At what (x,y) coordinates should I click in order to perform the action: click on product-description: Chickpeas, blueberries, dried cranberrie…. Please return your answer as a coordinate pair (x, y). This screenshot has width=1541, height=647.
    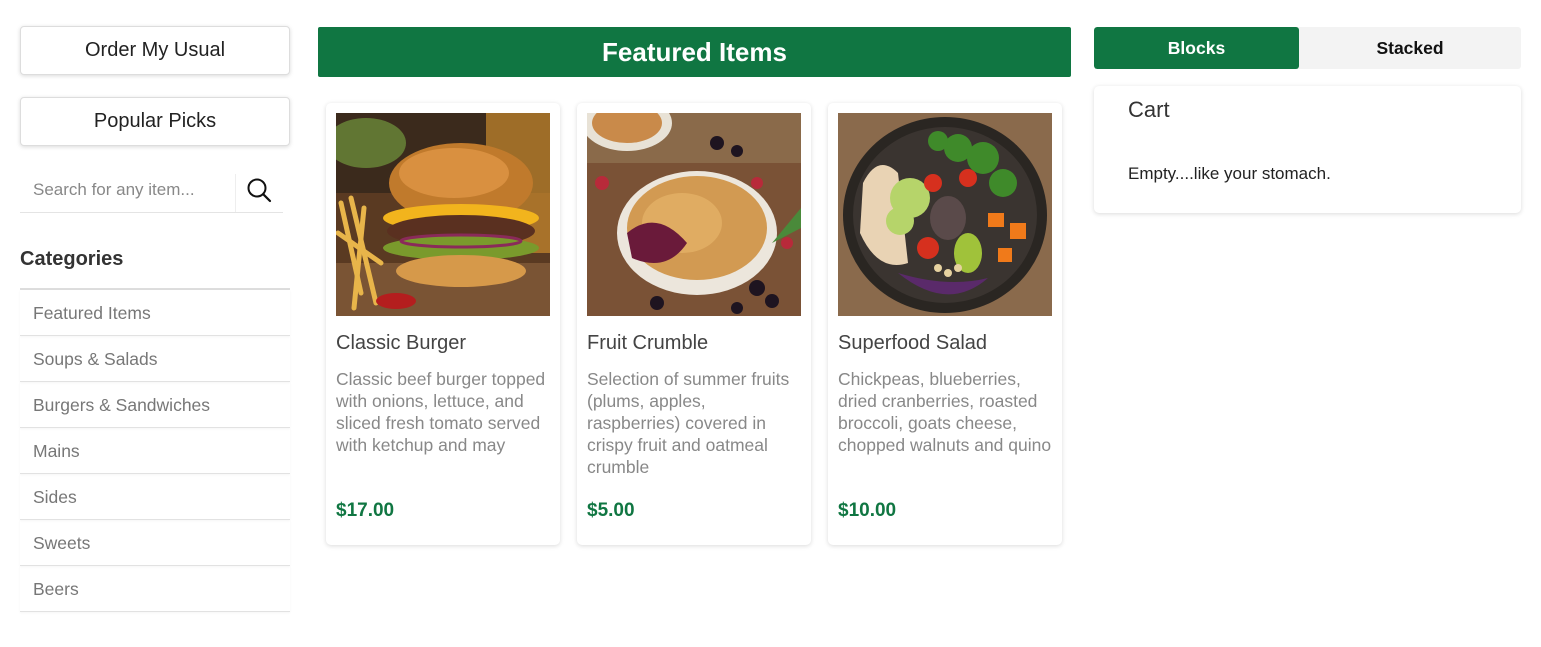
    Looking at the image, I should click on (945, 412).